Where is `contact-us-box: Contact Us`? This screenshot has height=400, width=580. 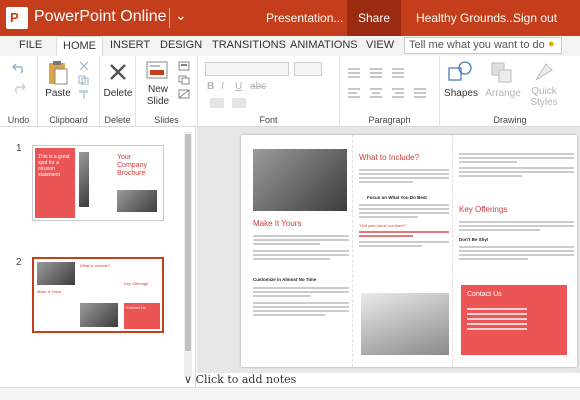 contact-us-box: Contact Us is located at coordinates (514, 320).